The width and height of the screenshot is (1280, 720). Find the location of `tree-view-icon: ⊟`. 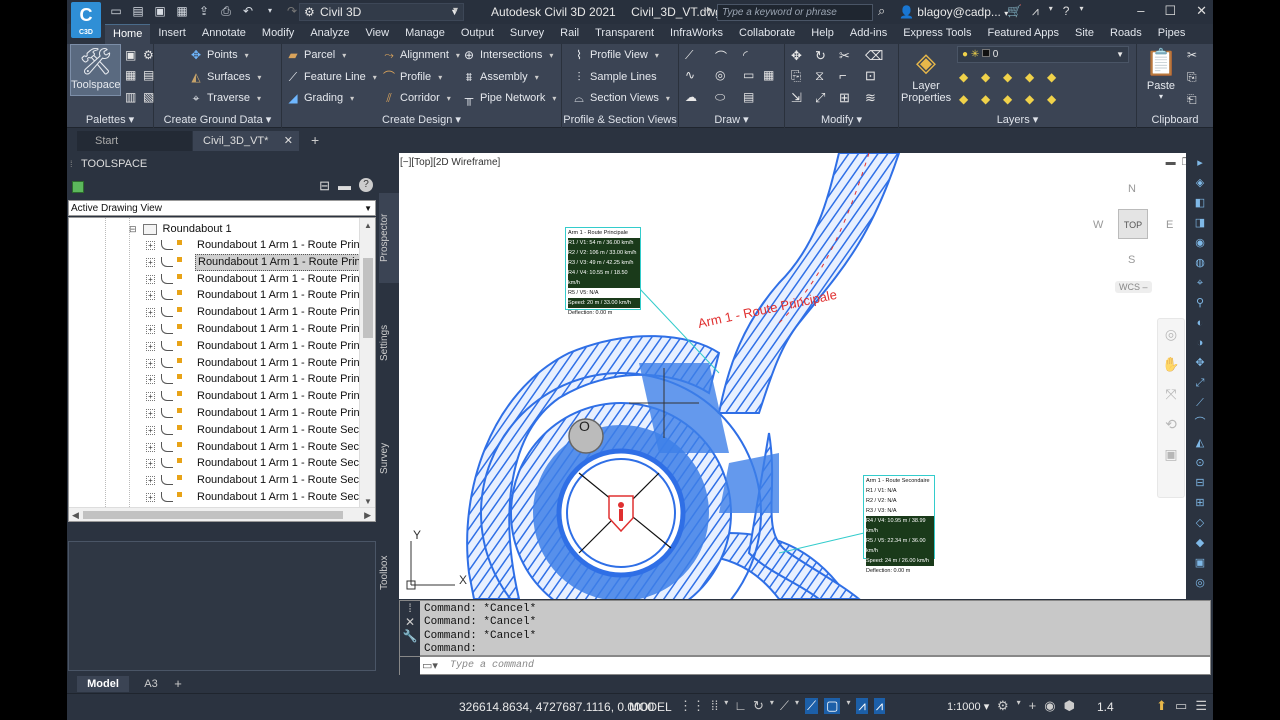

tree-view-icon: ⊟ is located at coordinates (324, 186).